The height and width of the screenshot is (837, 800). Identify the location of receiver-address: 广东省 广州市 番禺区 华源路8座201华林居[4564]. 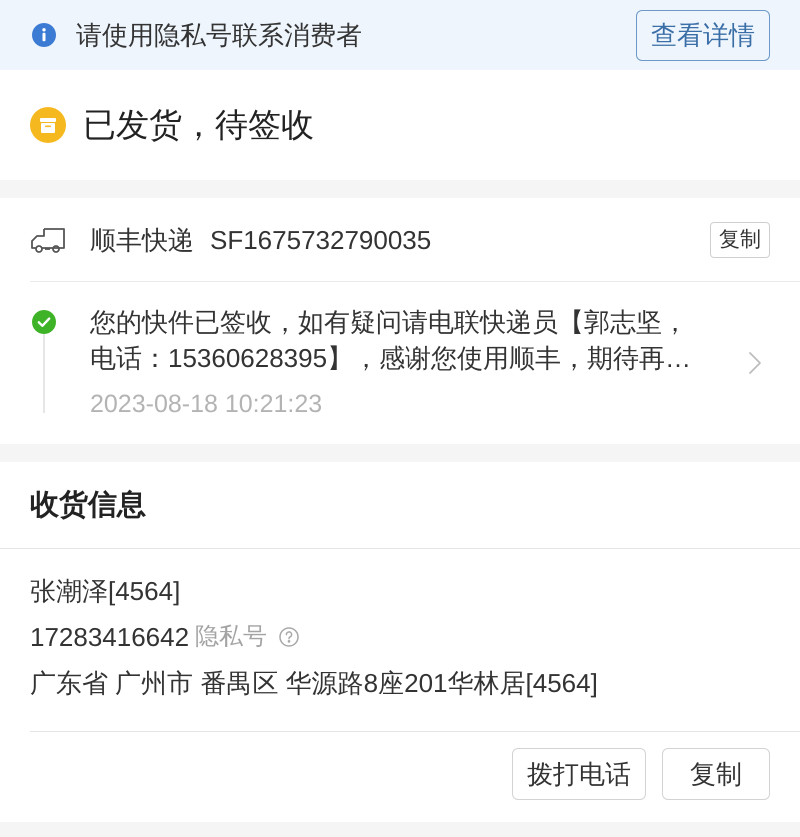
(314, 683).